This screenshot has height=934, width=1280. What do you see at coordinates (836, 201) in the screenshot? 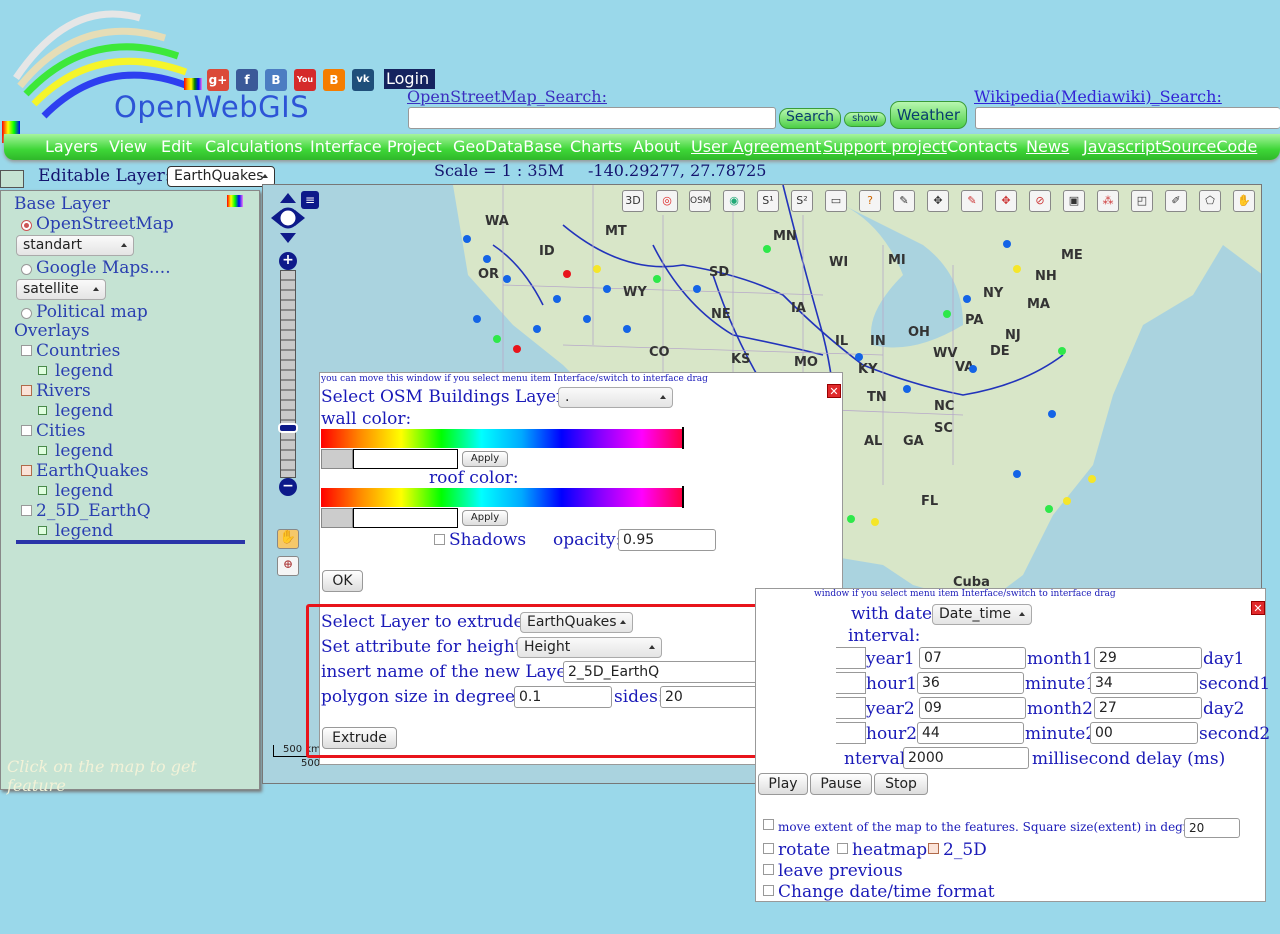
I see `ruler-icon: ▭` at bounding box center [836, 201].